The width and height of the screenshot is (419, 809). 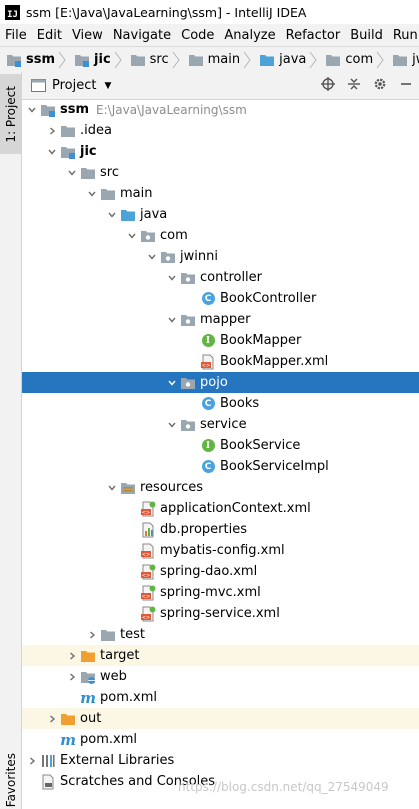 I want to click on tree-node-label: db.properties, so click(x=203, y=529).